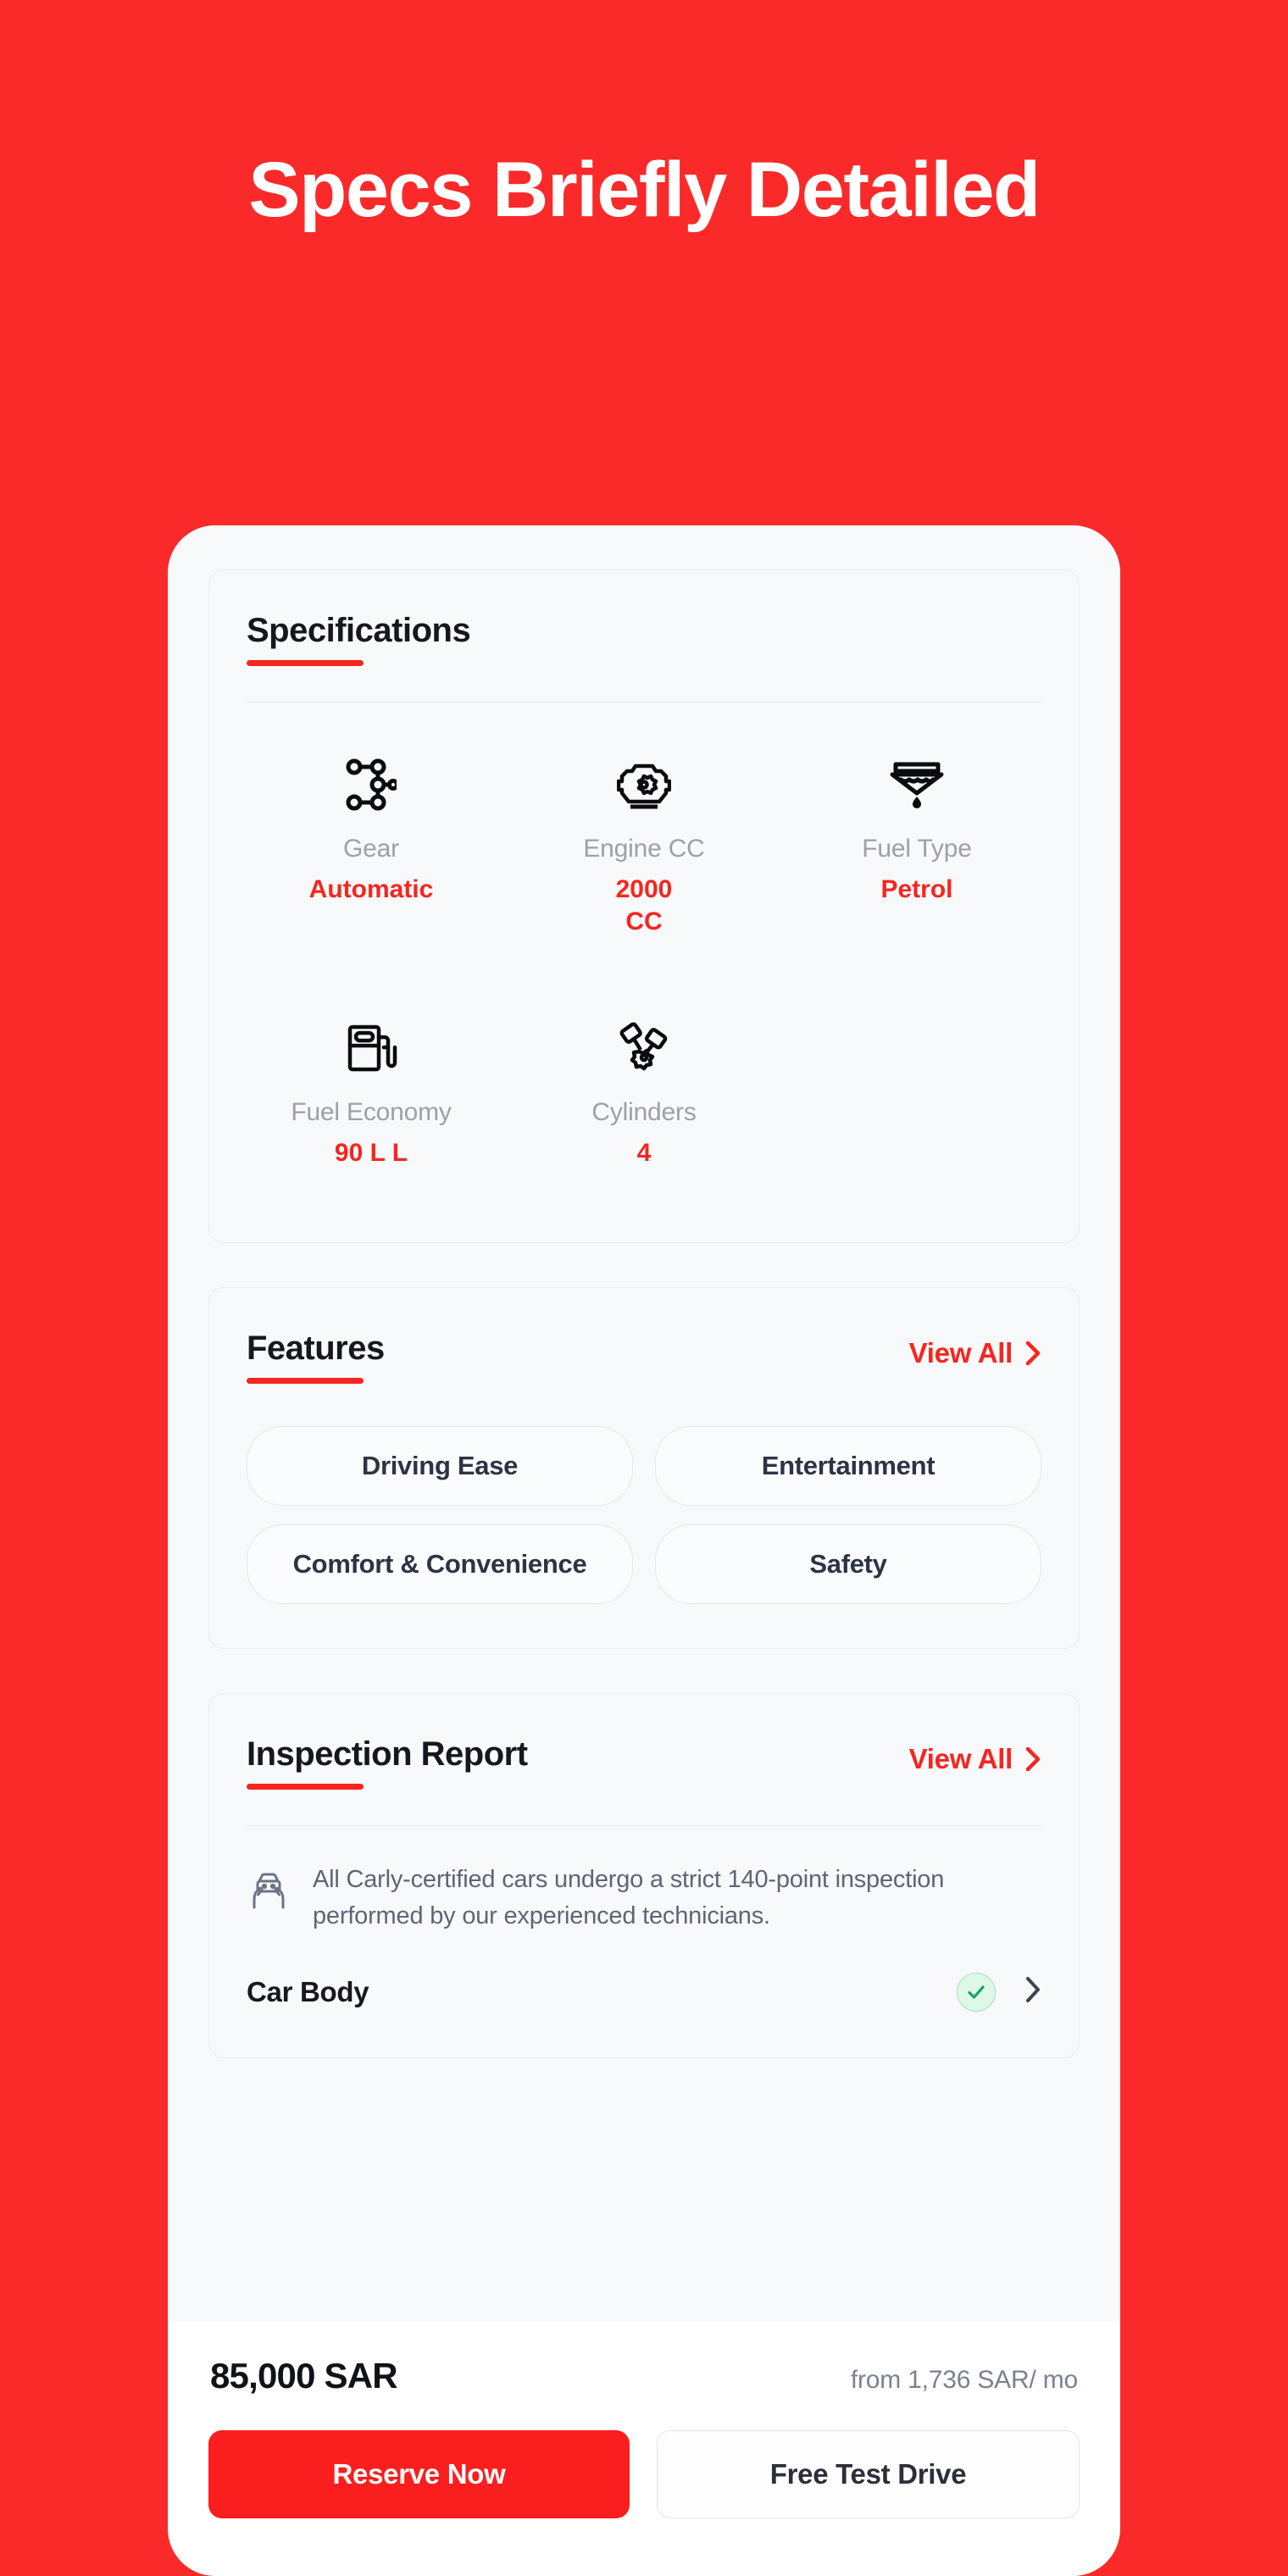 Image resolution: width=1288 pixels, height=2576 pixels. Describe the element at coordinates (371, 1152) in the screenshot. I see `spec-value: 90 L L` at that location.